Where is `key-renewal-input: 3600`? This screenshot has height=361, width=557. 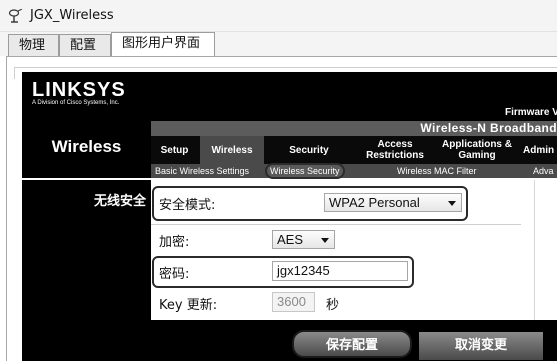
key-renewal-input: 3600 is located at coordinates (293, 302).